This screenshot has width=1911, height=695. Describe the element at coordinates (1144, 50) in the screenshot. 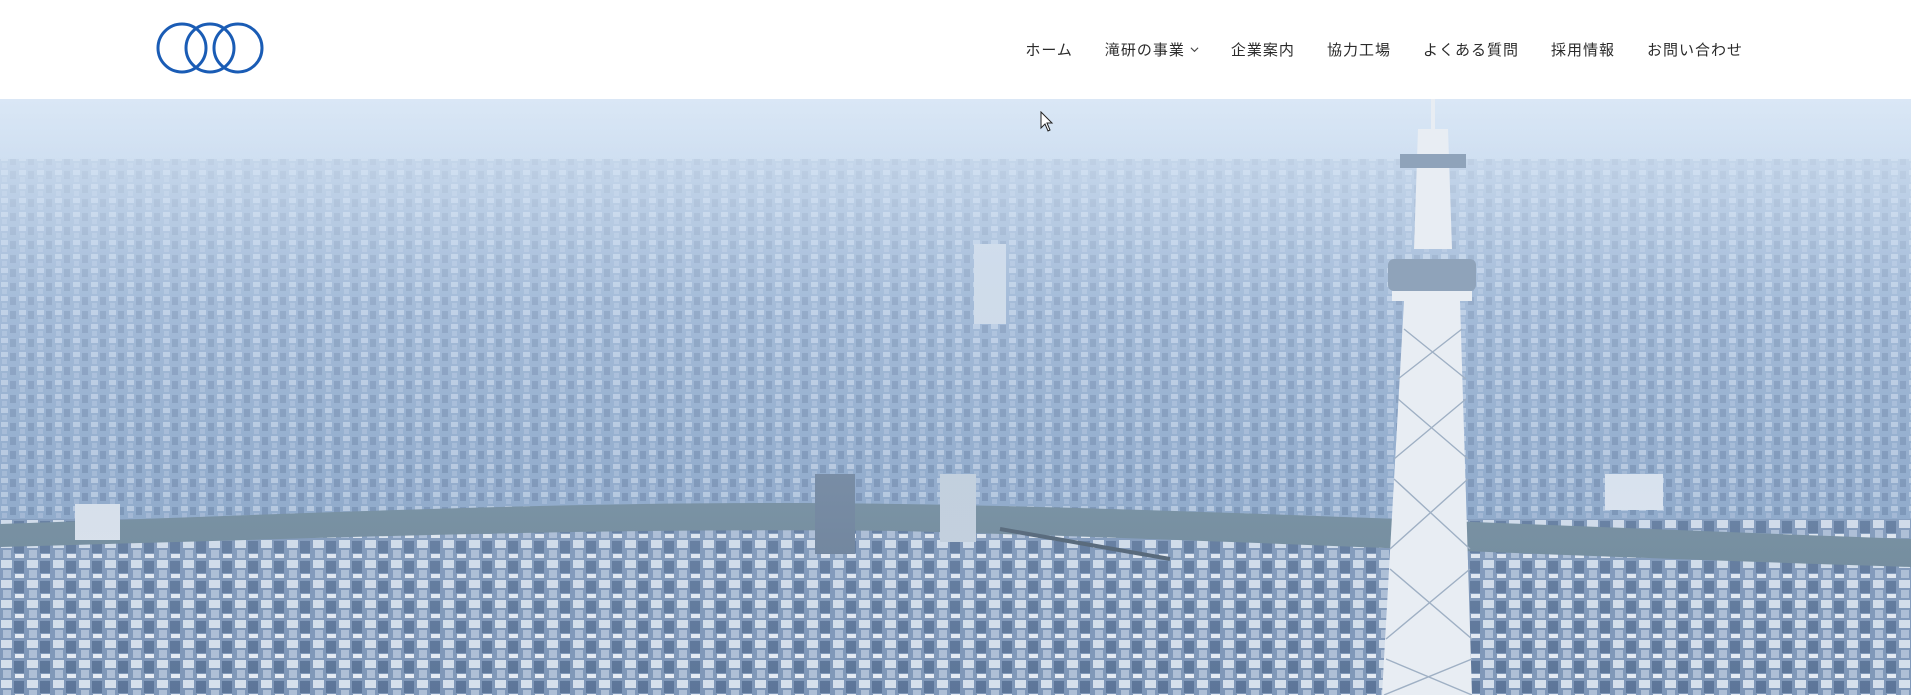

I see `nav-item-label: 滝研の事業` at that location.